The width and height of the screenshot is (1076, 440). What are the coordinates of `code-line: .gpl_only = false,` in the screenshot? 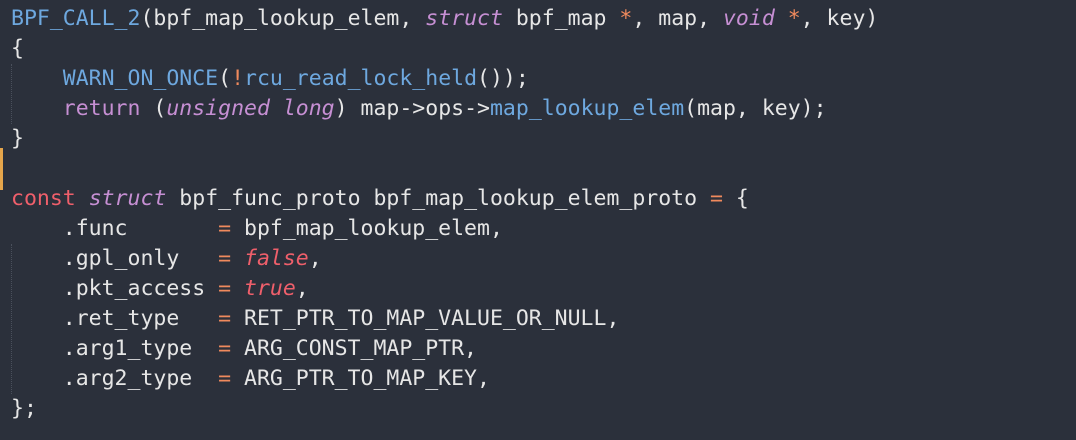 It's located at (444, 259).